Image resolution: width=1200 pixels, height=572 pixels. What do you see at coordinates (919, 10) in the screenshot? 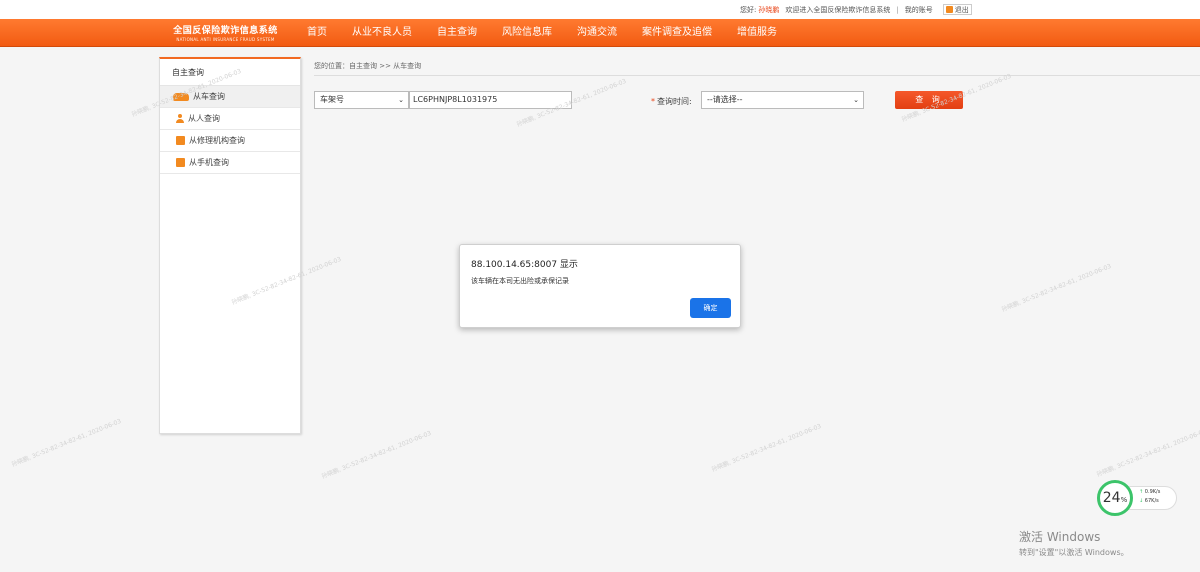
I see `my-account-link: 我的账号` at bounding box center [919, 10].